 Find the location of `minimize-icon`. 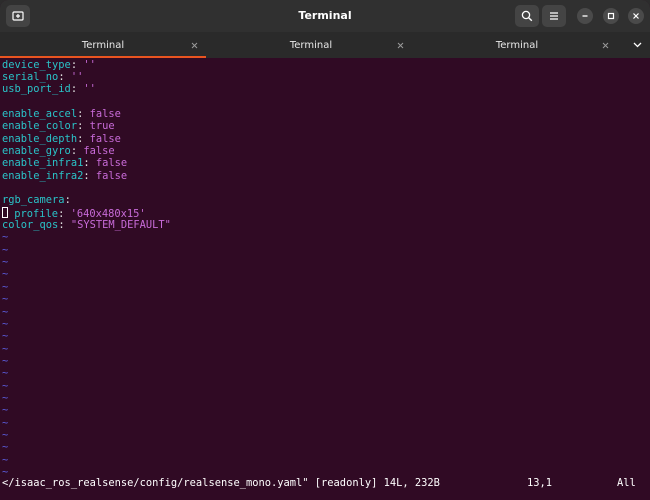

minimize-icon is located at coordinates (585, 16).